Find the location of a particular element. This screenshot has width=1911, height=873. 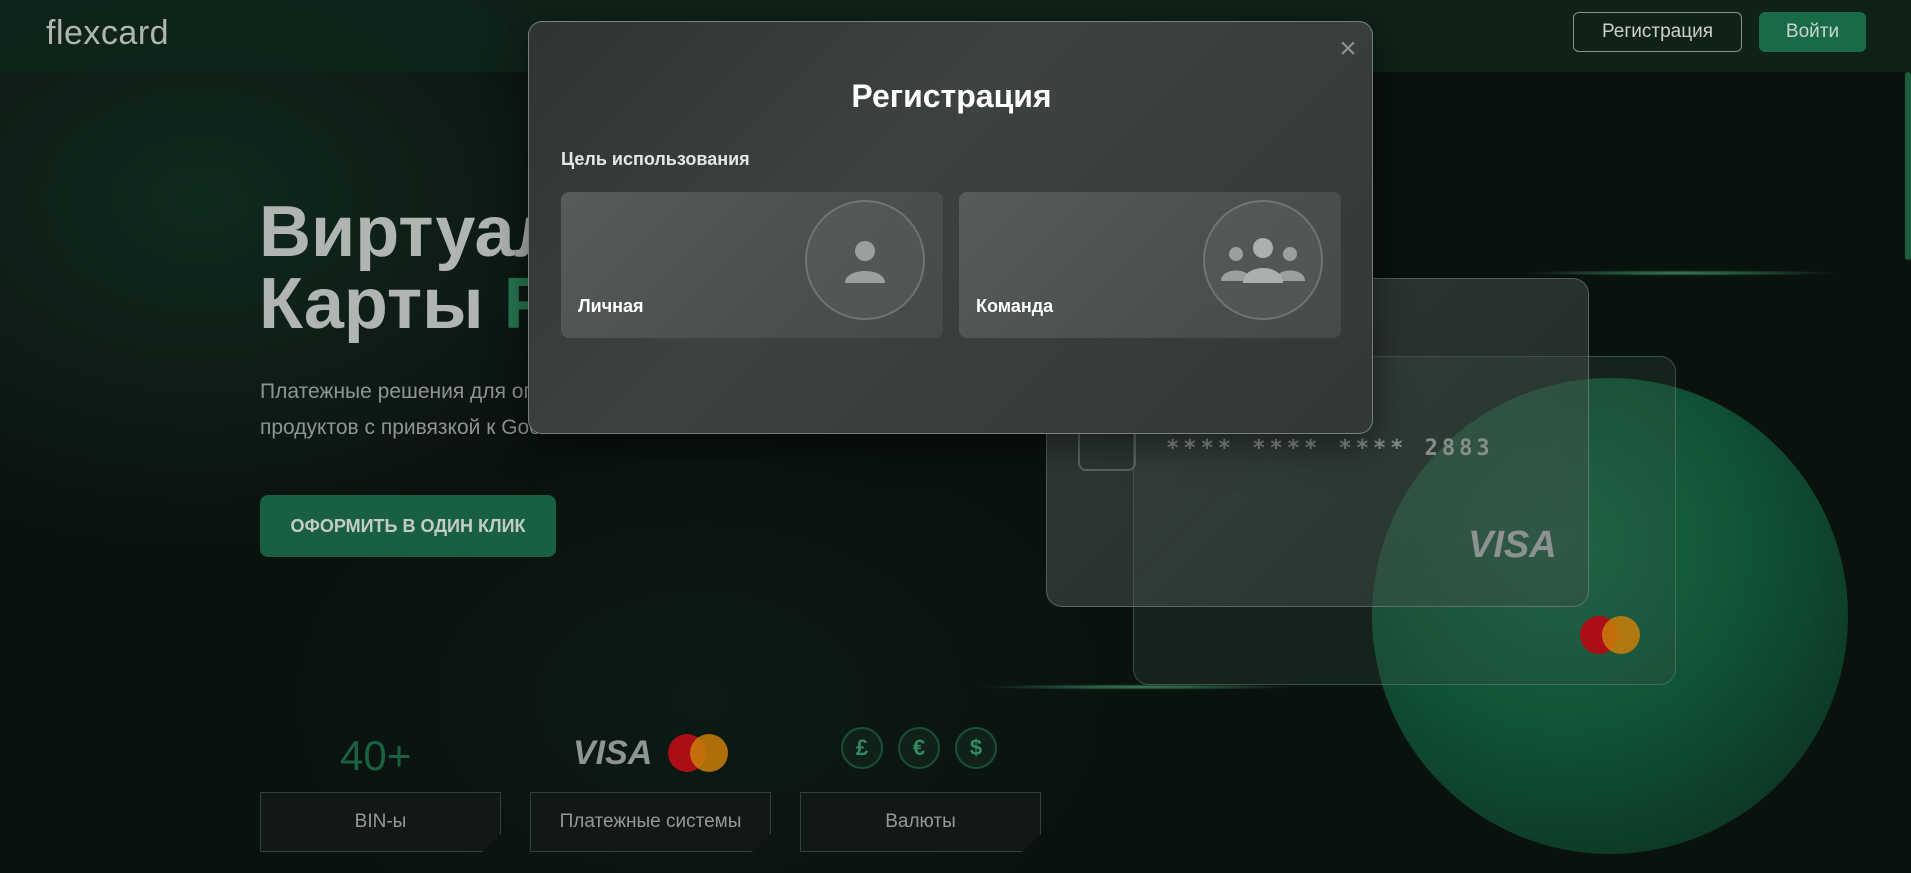

team-icon is located at coordinates (1263, 260).